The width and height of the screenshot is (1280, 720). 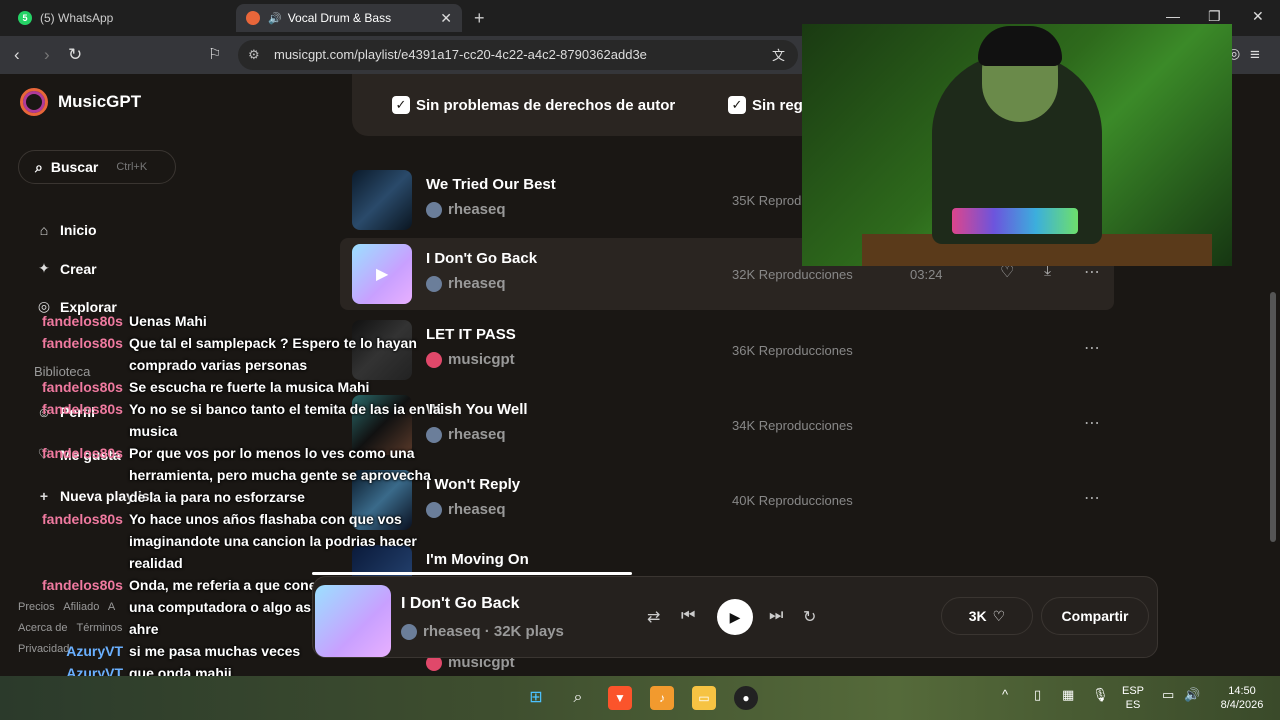 I want to click on site-settings-icon: ⚙, so click(x=254, y=55).